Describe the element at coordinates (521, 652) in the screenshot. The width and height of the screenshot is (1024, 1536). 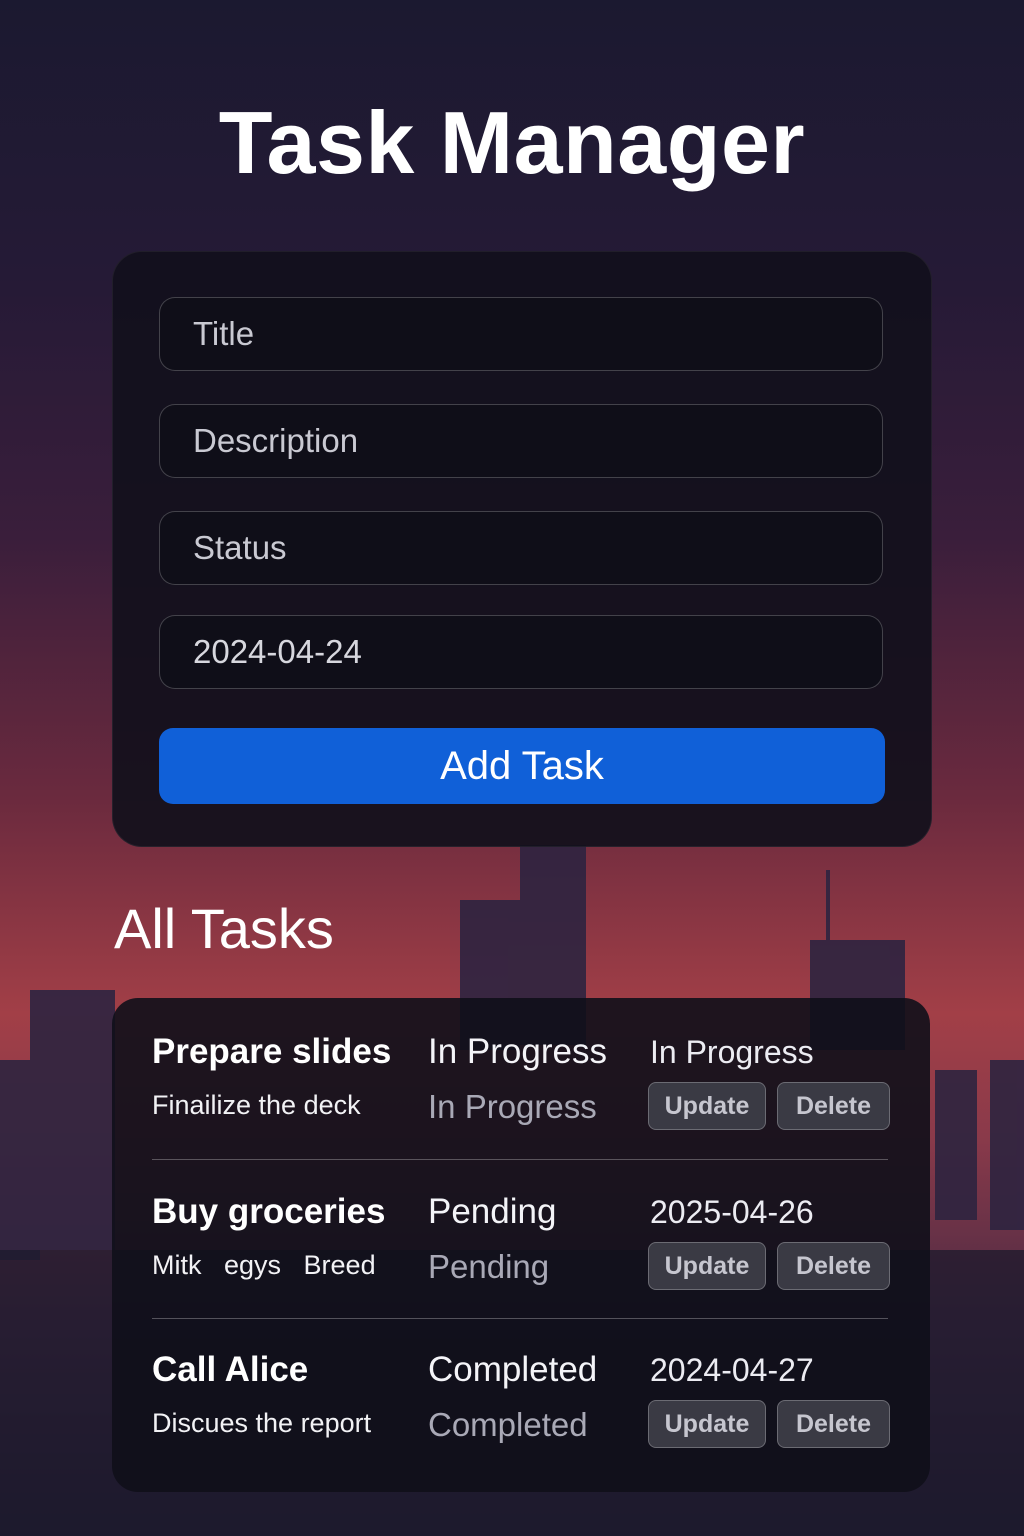
I see `due-date-input` at that location.